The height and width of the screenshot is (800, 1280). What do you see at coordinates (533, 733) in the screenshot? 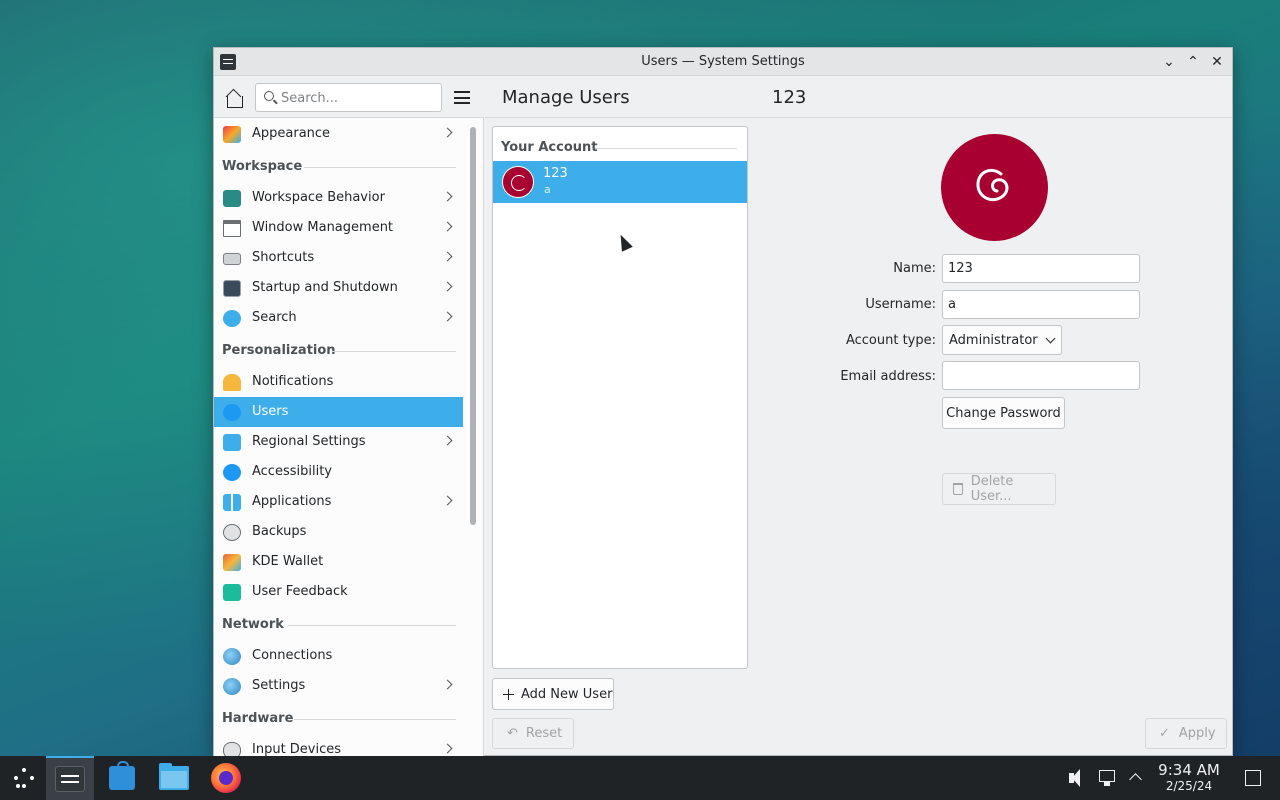
I see `reset-button: ↶ Reset` at bounding box center [533, 733].